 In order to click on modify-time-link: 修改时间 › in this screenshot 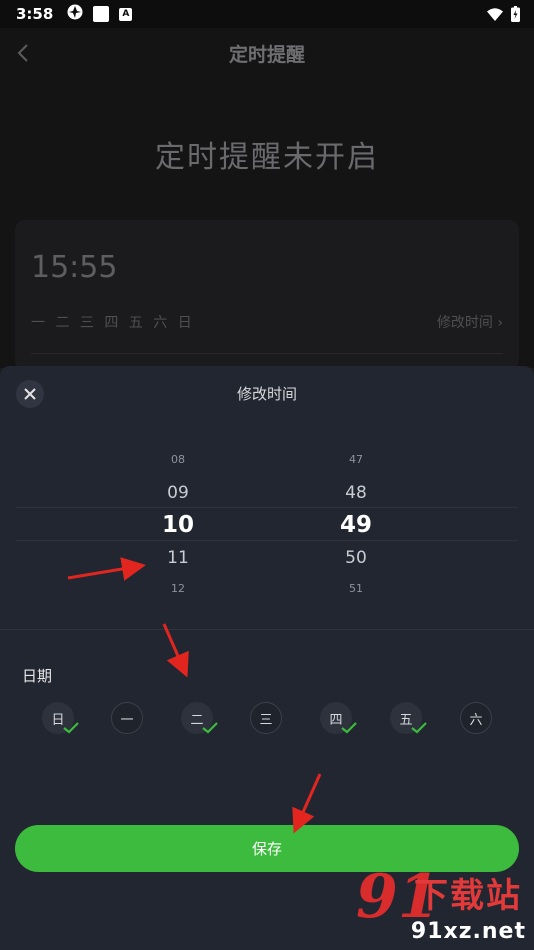, I will do `click(470, 322)`.